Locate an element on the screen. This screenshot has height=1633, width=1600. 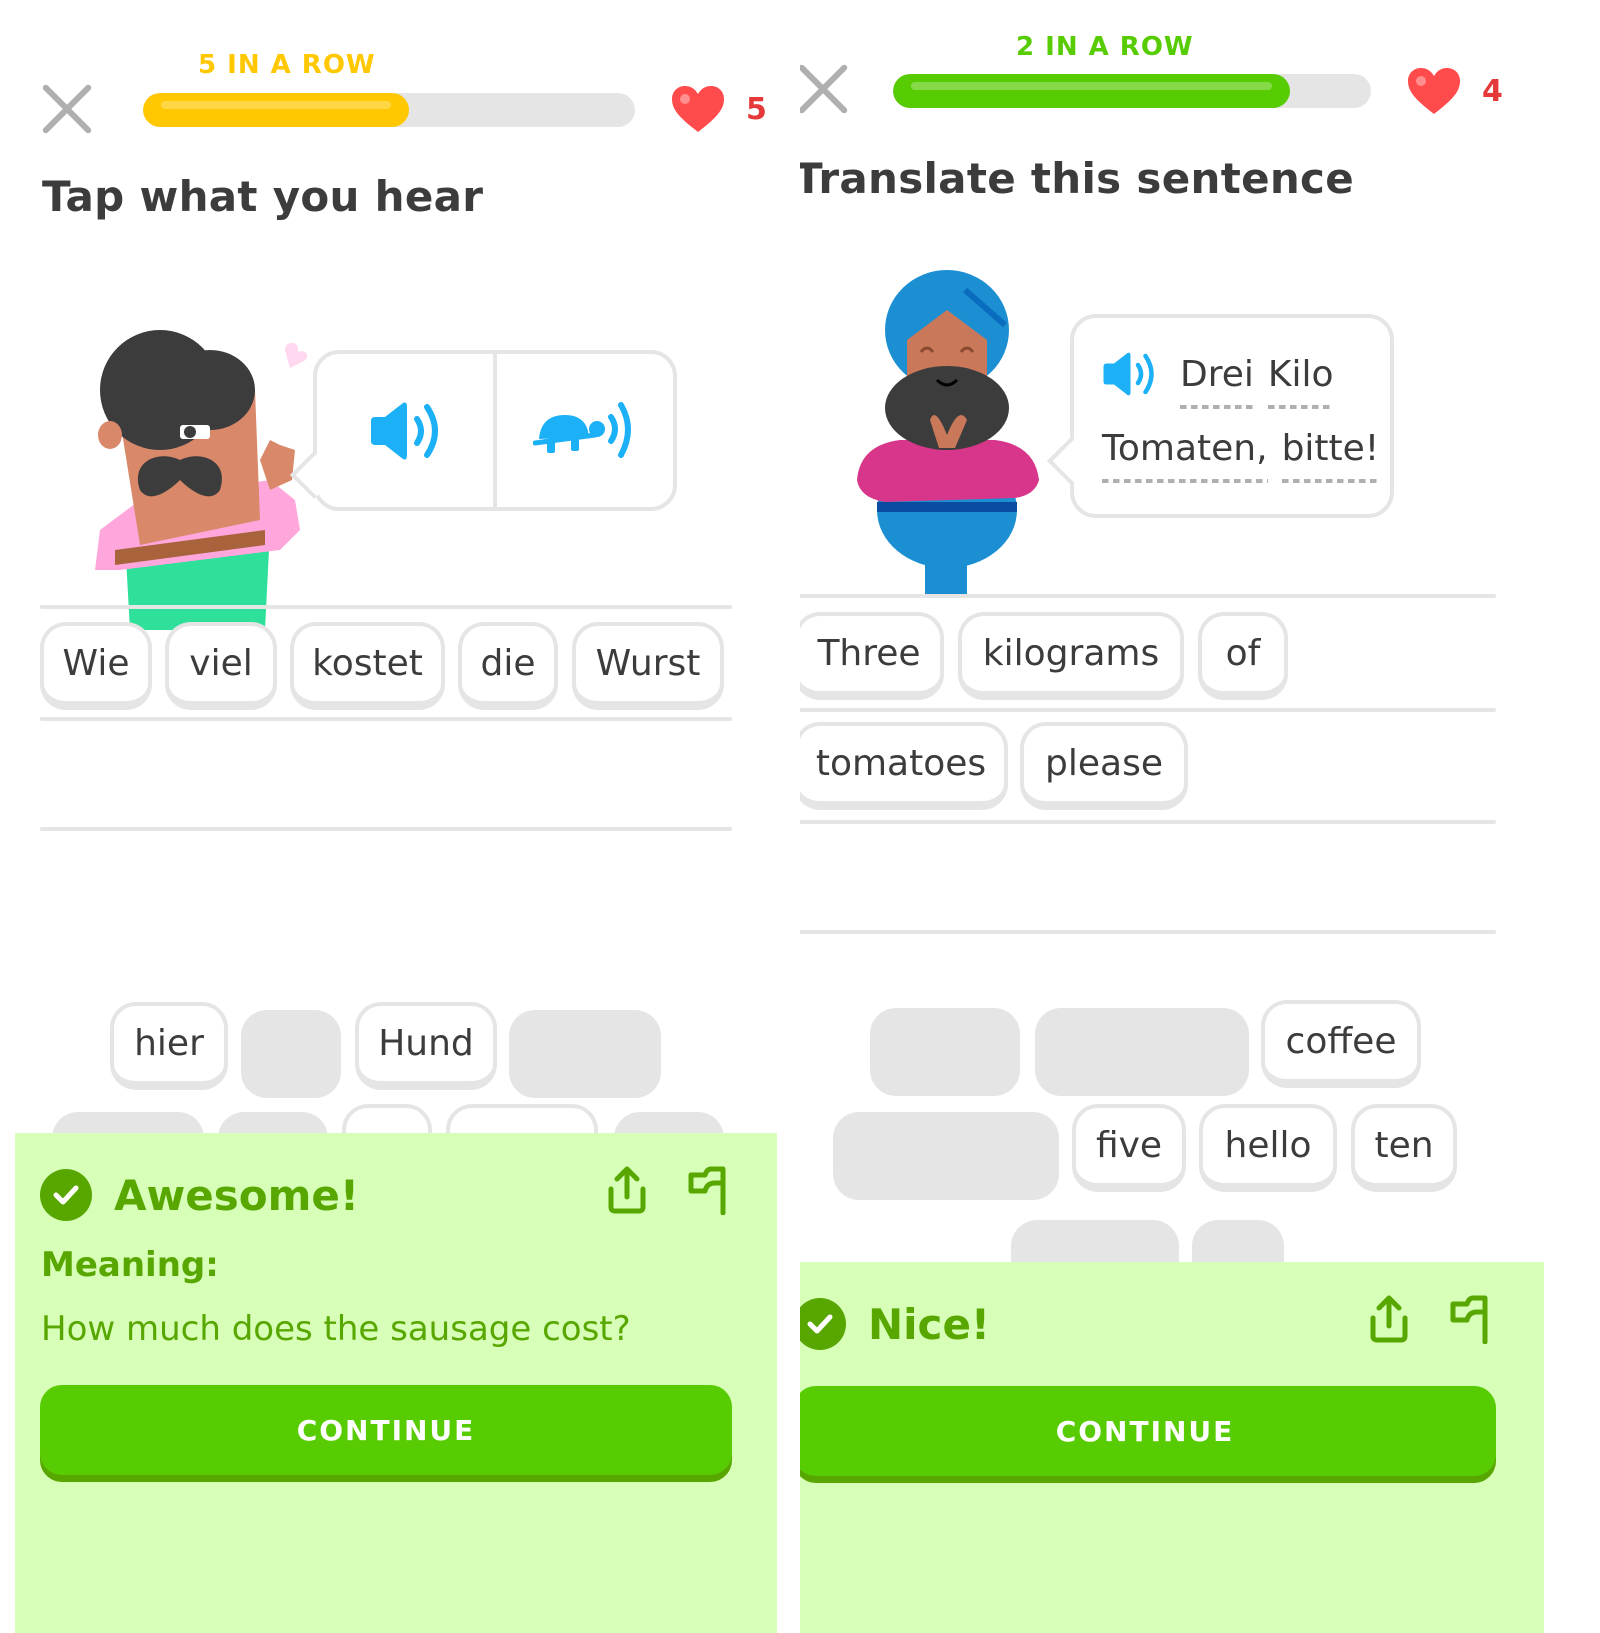
answer-tile: Wie is located at coordinates (96, 666).